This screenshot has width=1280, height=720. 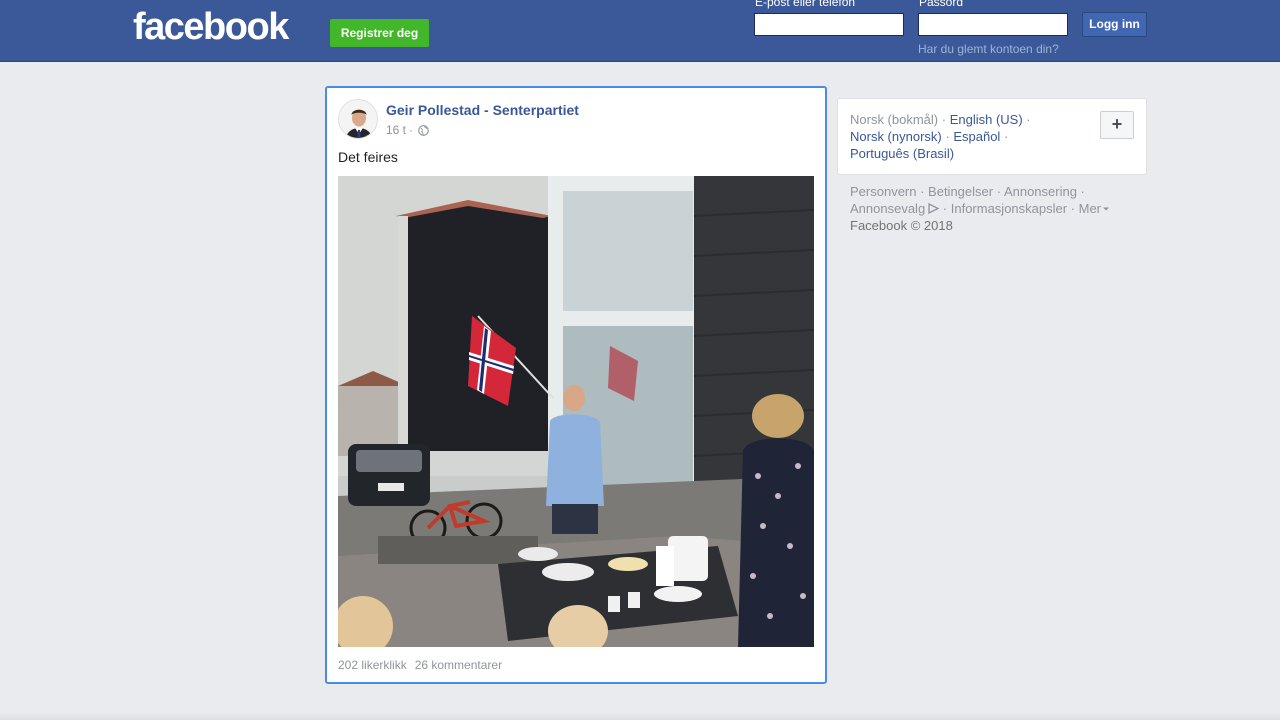 What do you see at coordinates (1114, 24) in the screenshot?
I see `login-button: Logg inn` at bounding box center [1114, 24].